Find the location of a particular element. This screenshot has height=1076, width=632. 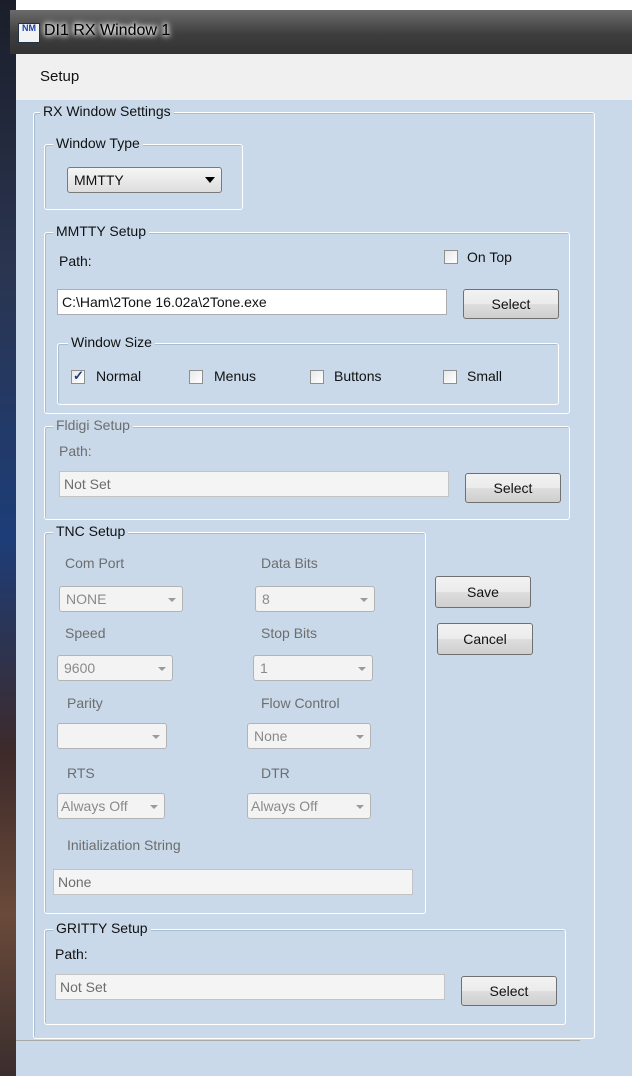

speed-dropdown: 9600 is located at coordinates (115, 668).